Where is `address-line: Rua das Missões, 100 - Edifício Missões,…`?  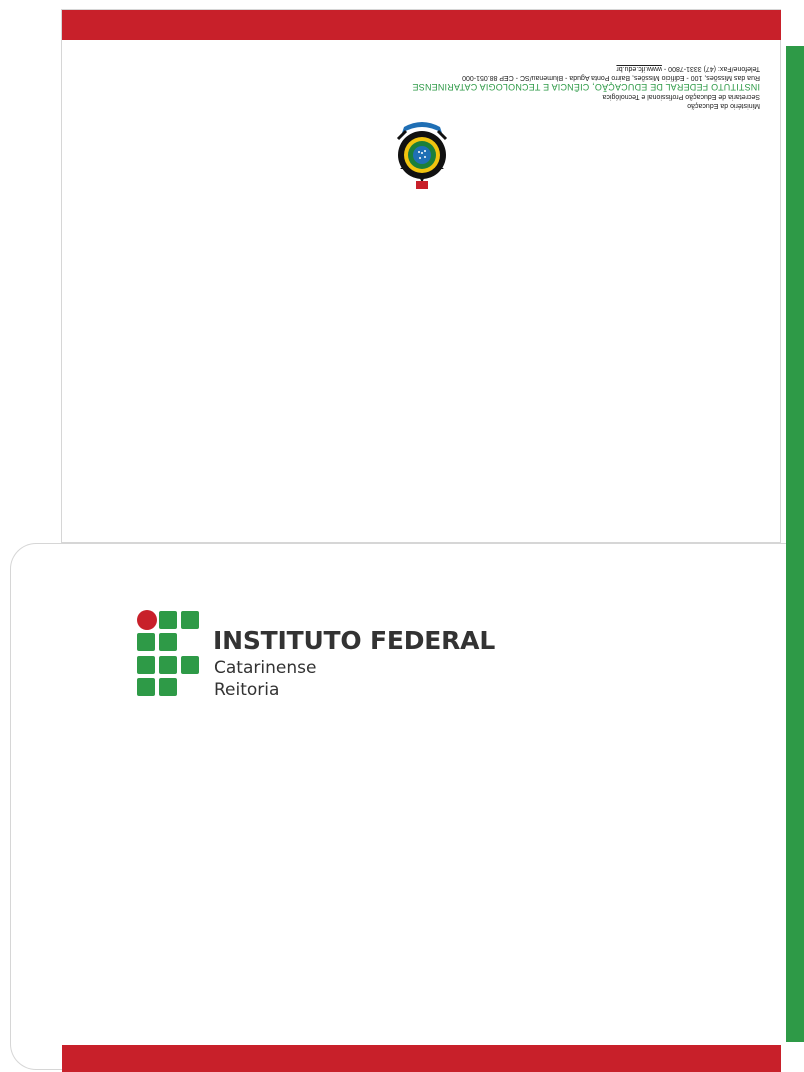 address-line: Rua das Missões, 100 - Edifício Missões,… is located at coordinates (611, 77).